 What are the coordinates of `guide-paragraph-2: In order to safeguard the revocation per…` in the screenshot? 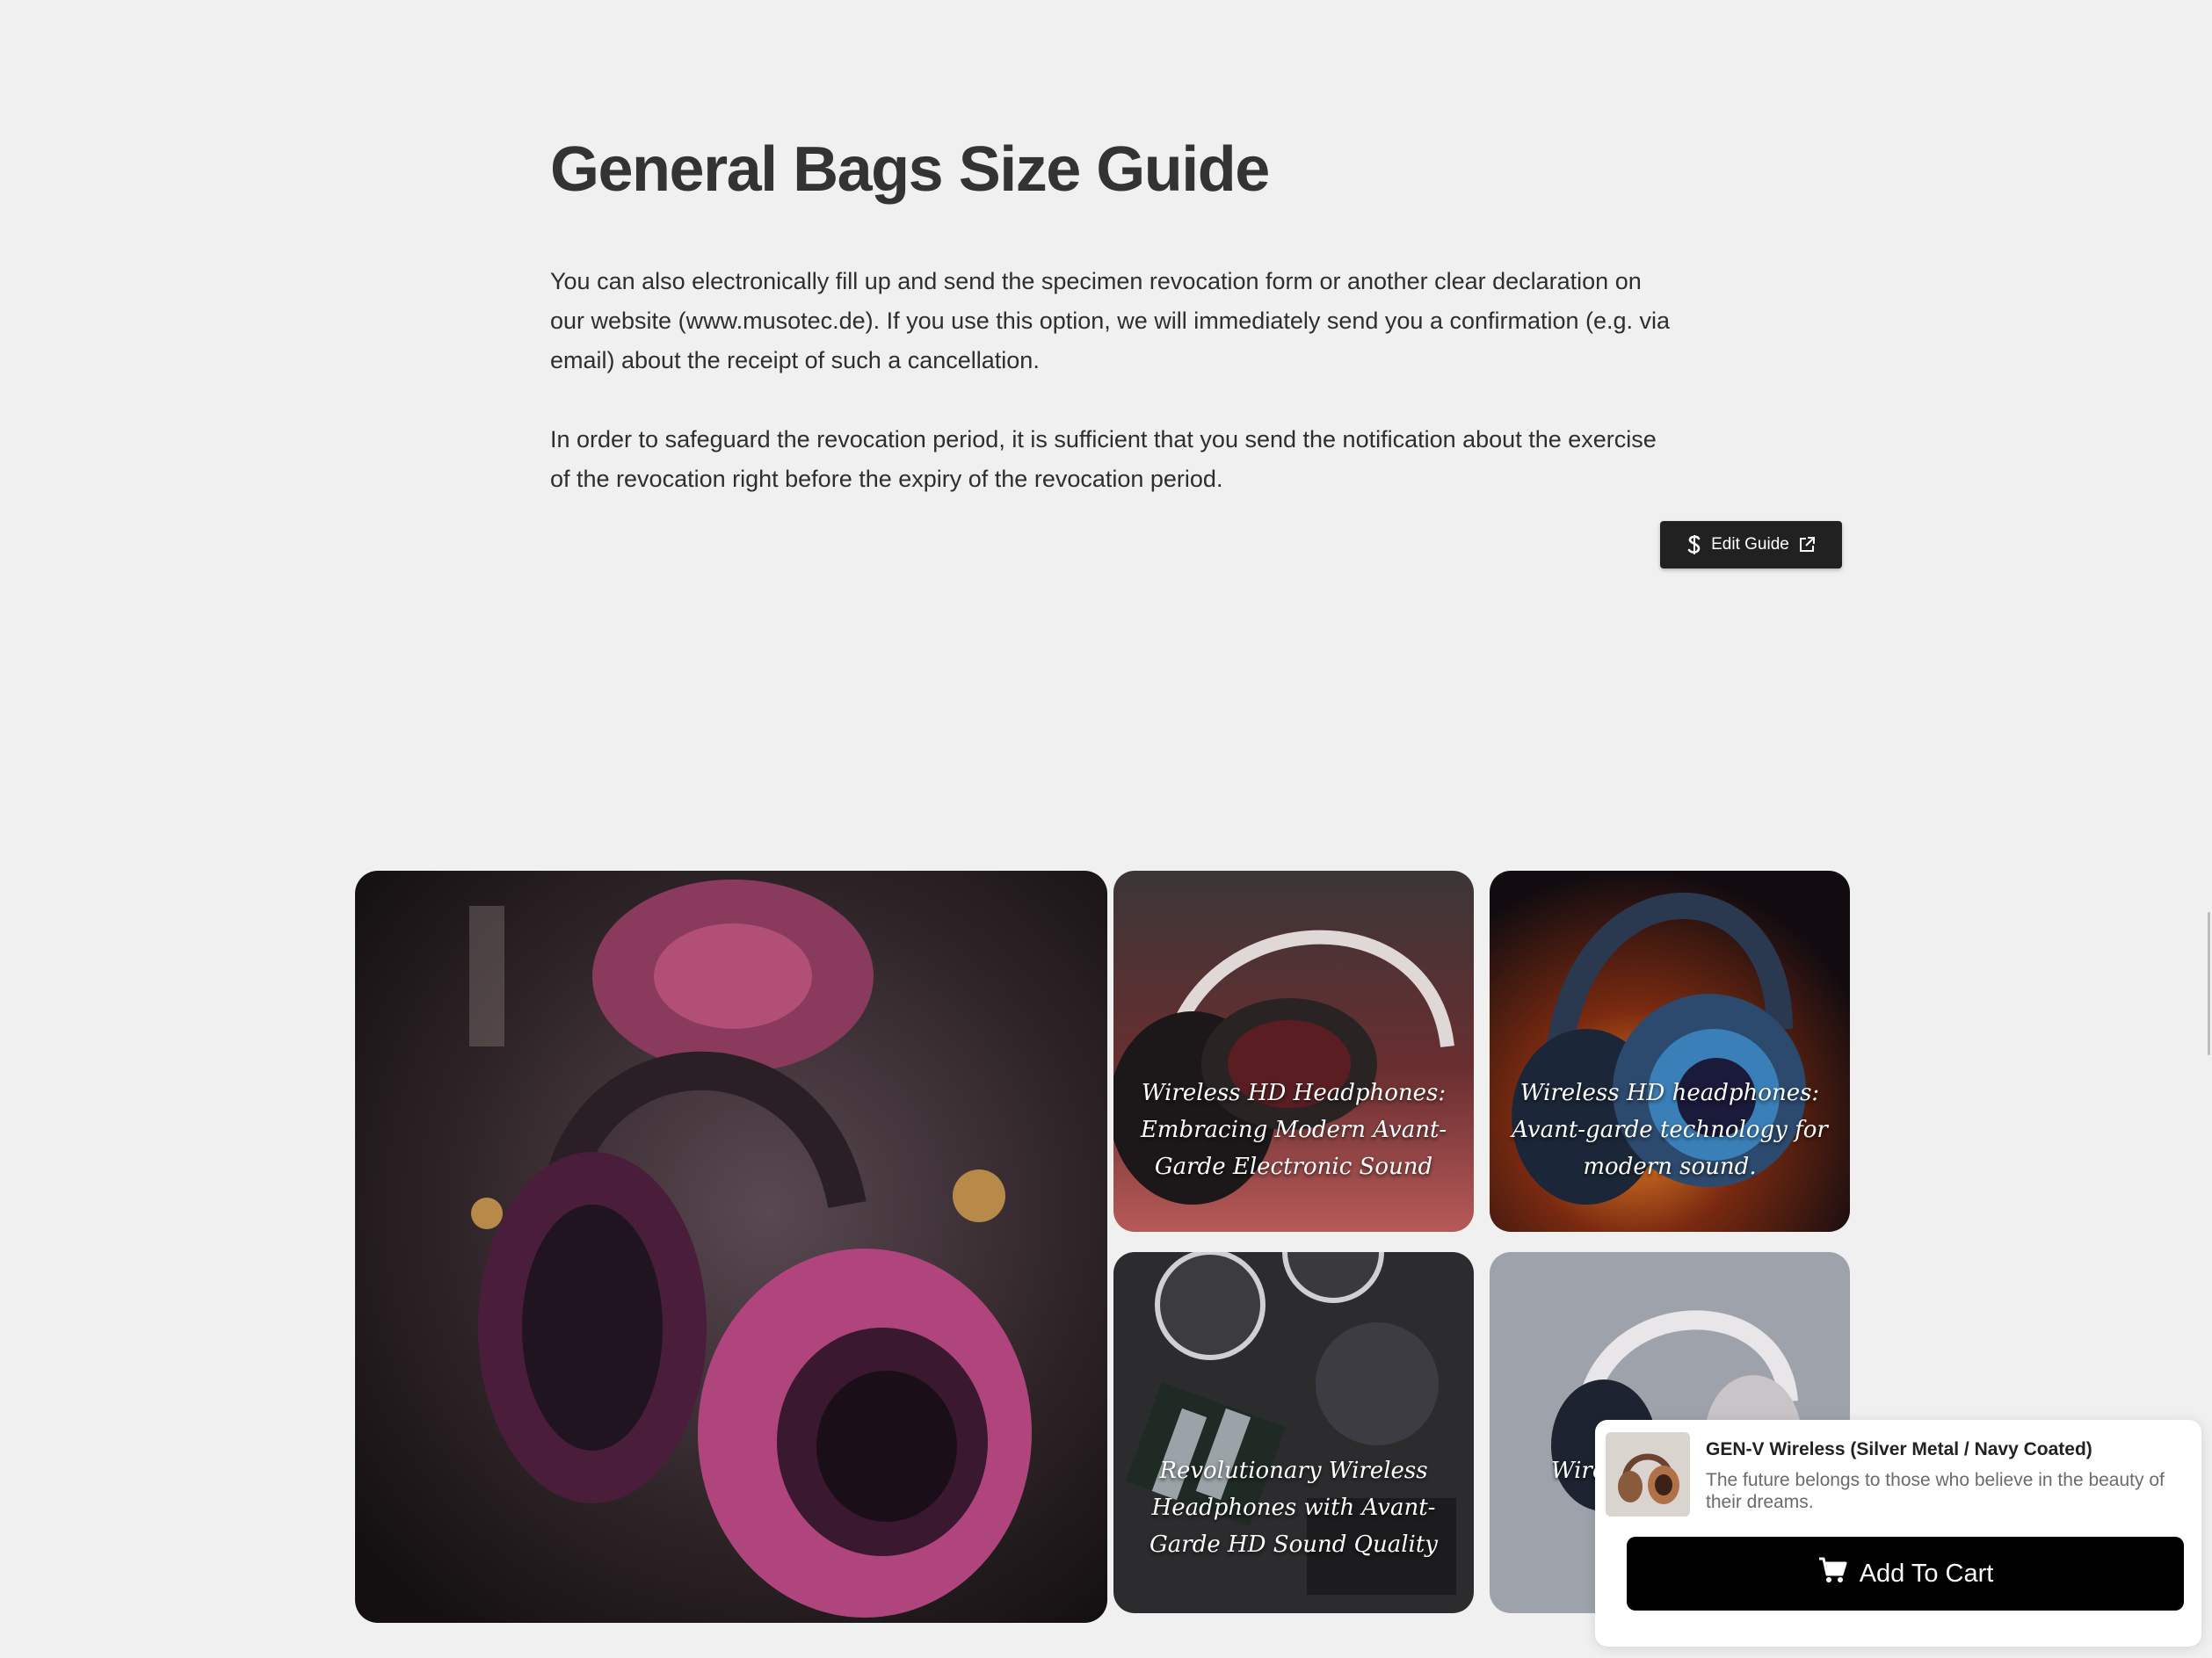 It's located at (1104, 459).